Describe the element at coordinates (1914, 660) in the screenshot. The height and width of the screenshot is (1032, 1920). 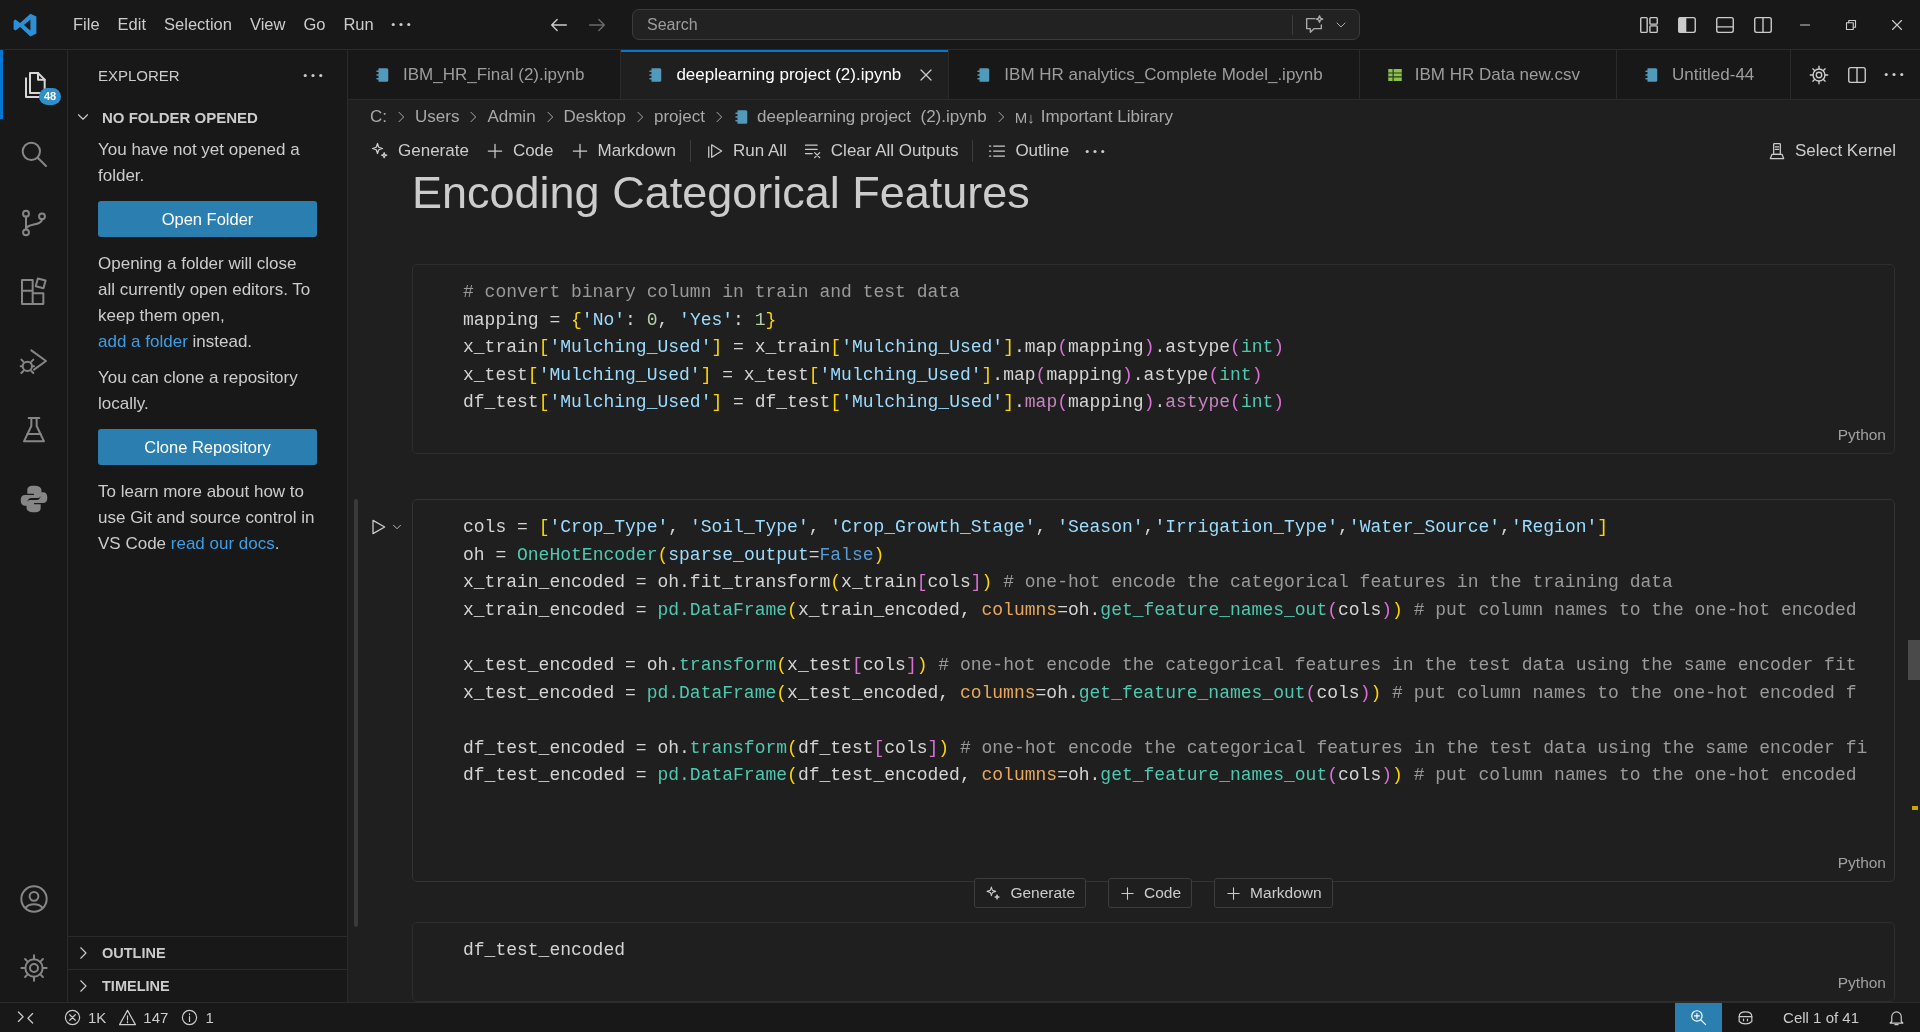
I see `scrollbar-thumb` at that location.